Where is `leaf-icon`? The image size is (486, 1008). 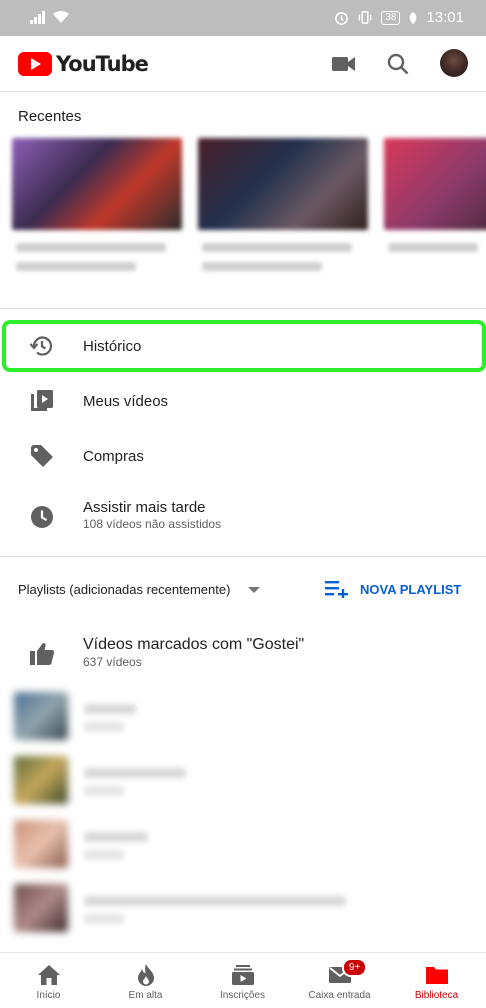 leaf-icon is located at coordinates (413, 17).